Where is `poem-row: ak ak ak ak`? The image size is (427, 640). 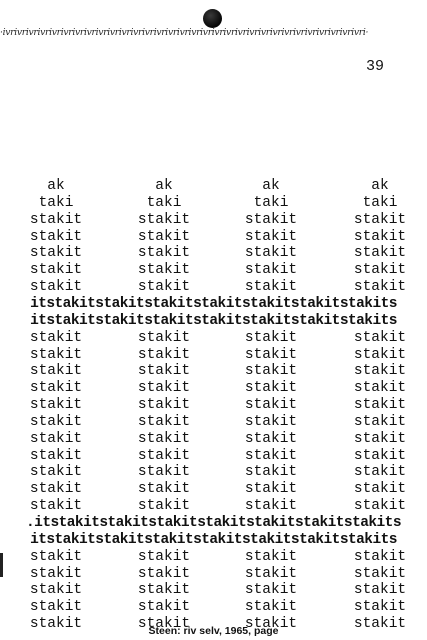
poem-row: ak ak ak ak is located at coordinates (213, 186).